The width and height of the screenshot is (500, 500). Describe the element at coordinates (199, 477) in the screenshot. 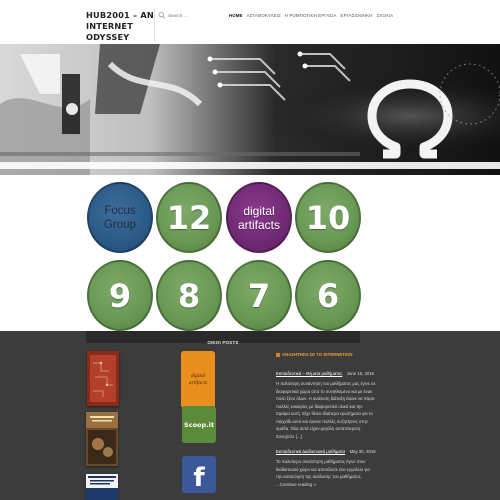

I see `facebook-icon: f` at that location.